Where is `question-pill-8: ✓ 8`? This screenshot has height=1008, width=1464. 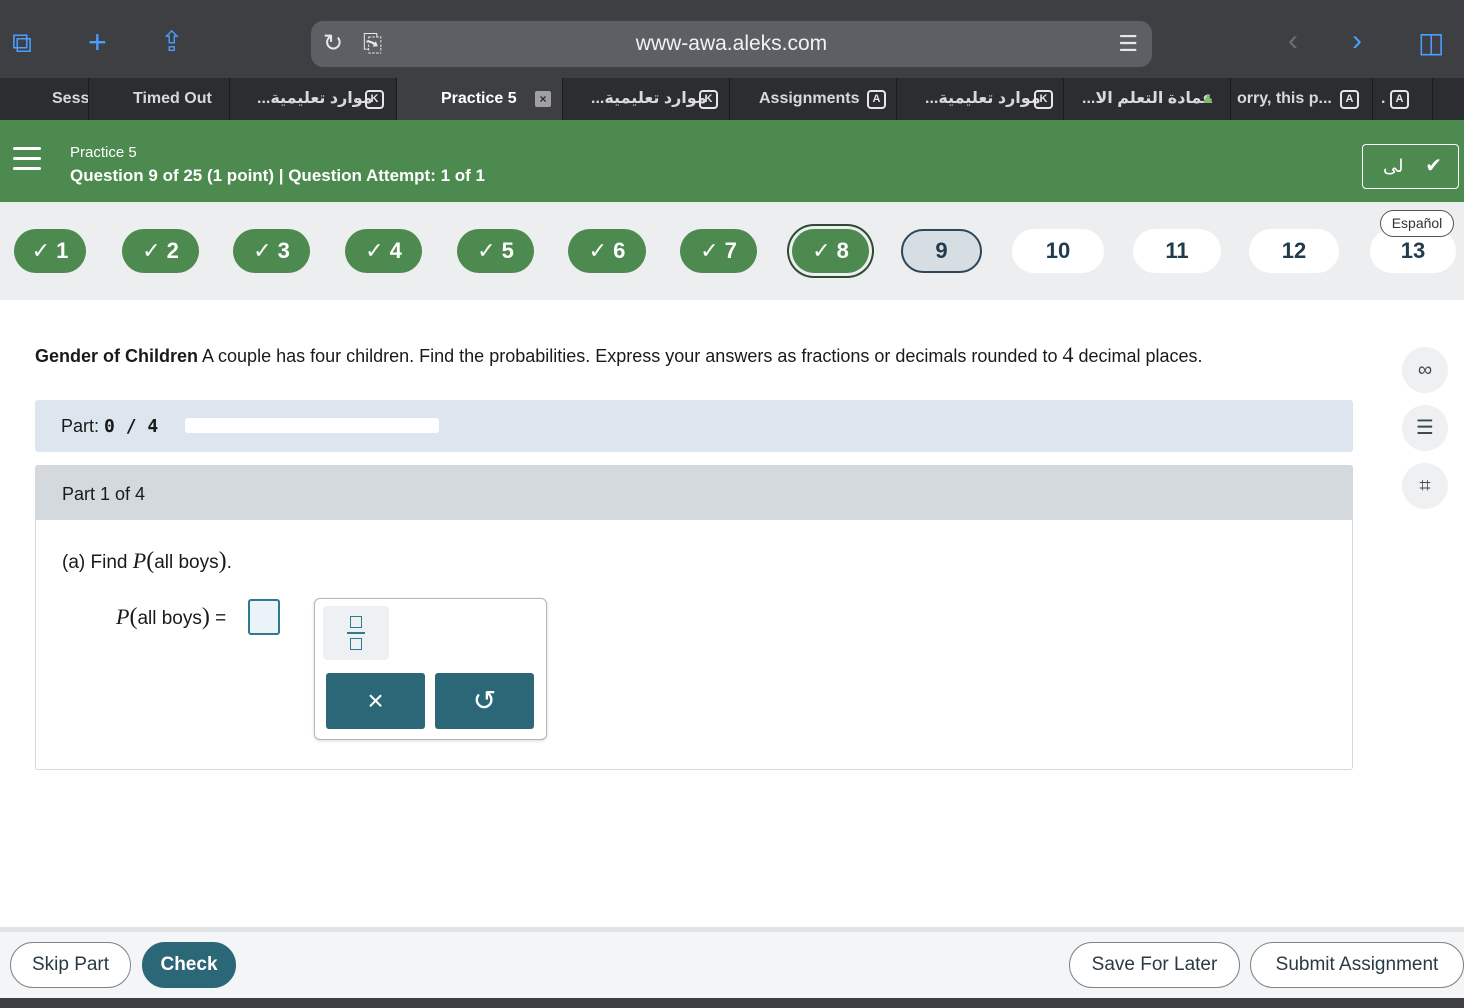
question-pill-8: ✓ 8 is located at coordinates (830, 251).